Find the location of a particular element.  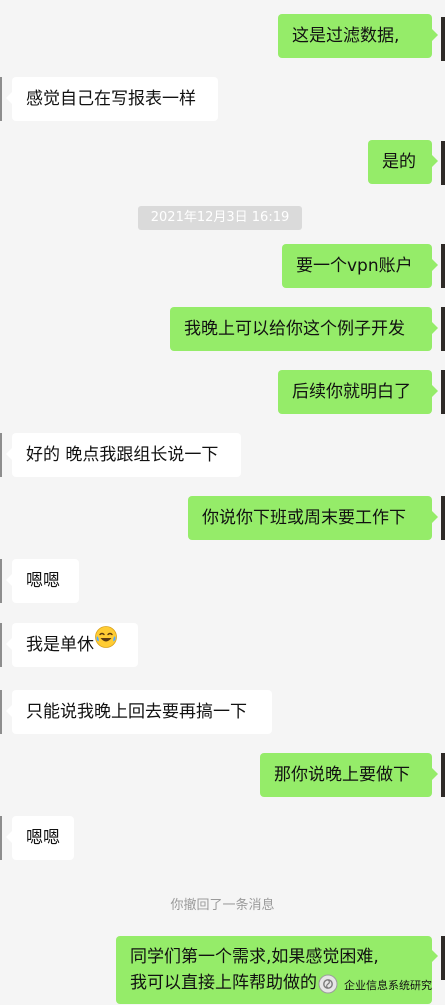

message-bubble-incoming: 感觉自己在写报表一样 is located at coordinates (112, 99).